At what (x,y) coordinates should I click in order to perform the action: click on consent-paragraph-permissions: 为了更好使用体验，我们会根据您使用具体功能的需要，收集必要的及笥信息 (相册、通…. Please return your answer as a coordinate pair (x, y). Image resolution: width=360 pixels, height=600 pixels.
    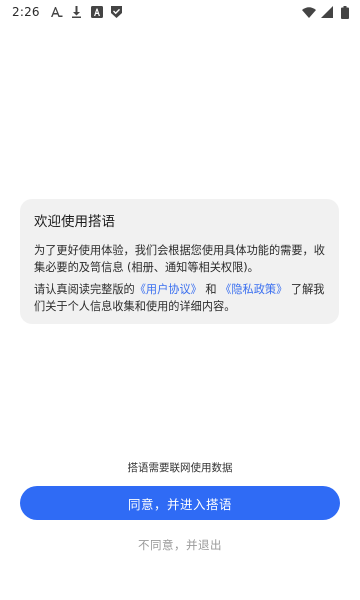
    Looking at the image, I should click on (179, 259).